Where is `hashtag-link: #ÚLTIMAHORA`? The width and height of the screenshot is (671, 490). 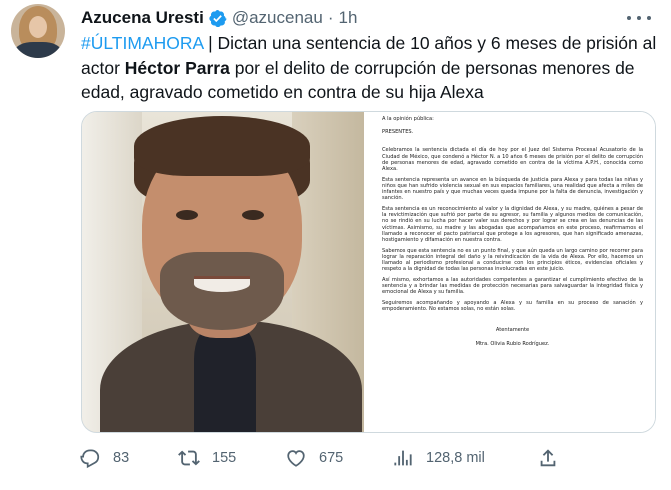
hashtag-link: #ÚLTIMAHORA is located at coordinates (142, 43).